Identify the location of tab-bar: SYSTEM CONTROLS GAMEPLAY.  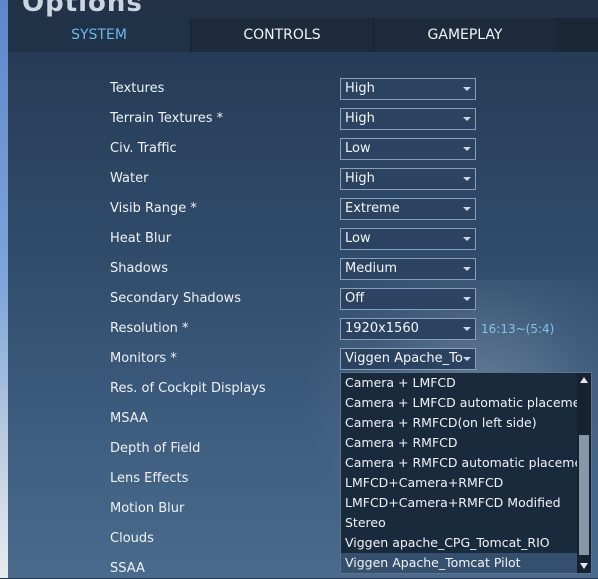
(282, 35).